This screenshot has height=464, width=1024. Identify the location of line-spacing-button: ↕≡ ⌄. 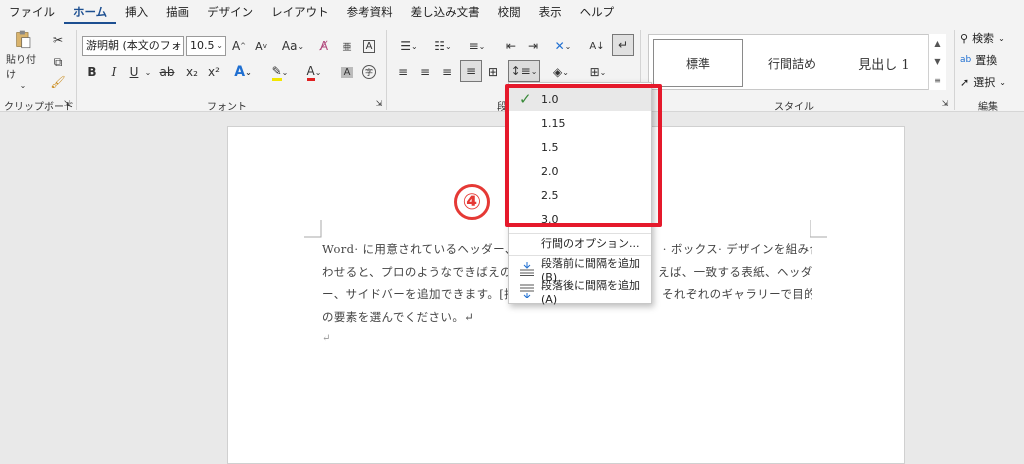
(524, 71).